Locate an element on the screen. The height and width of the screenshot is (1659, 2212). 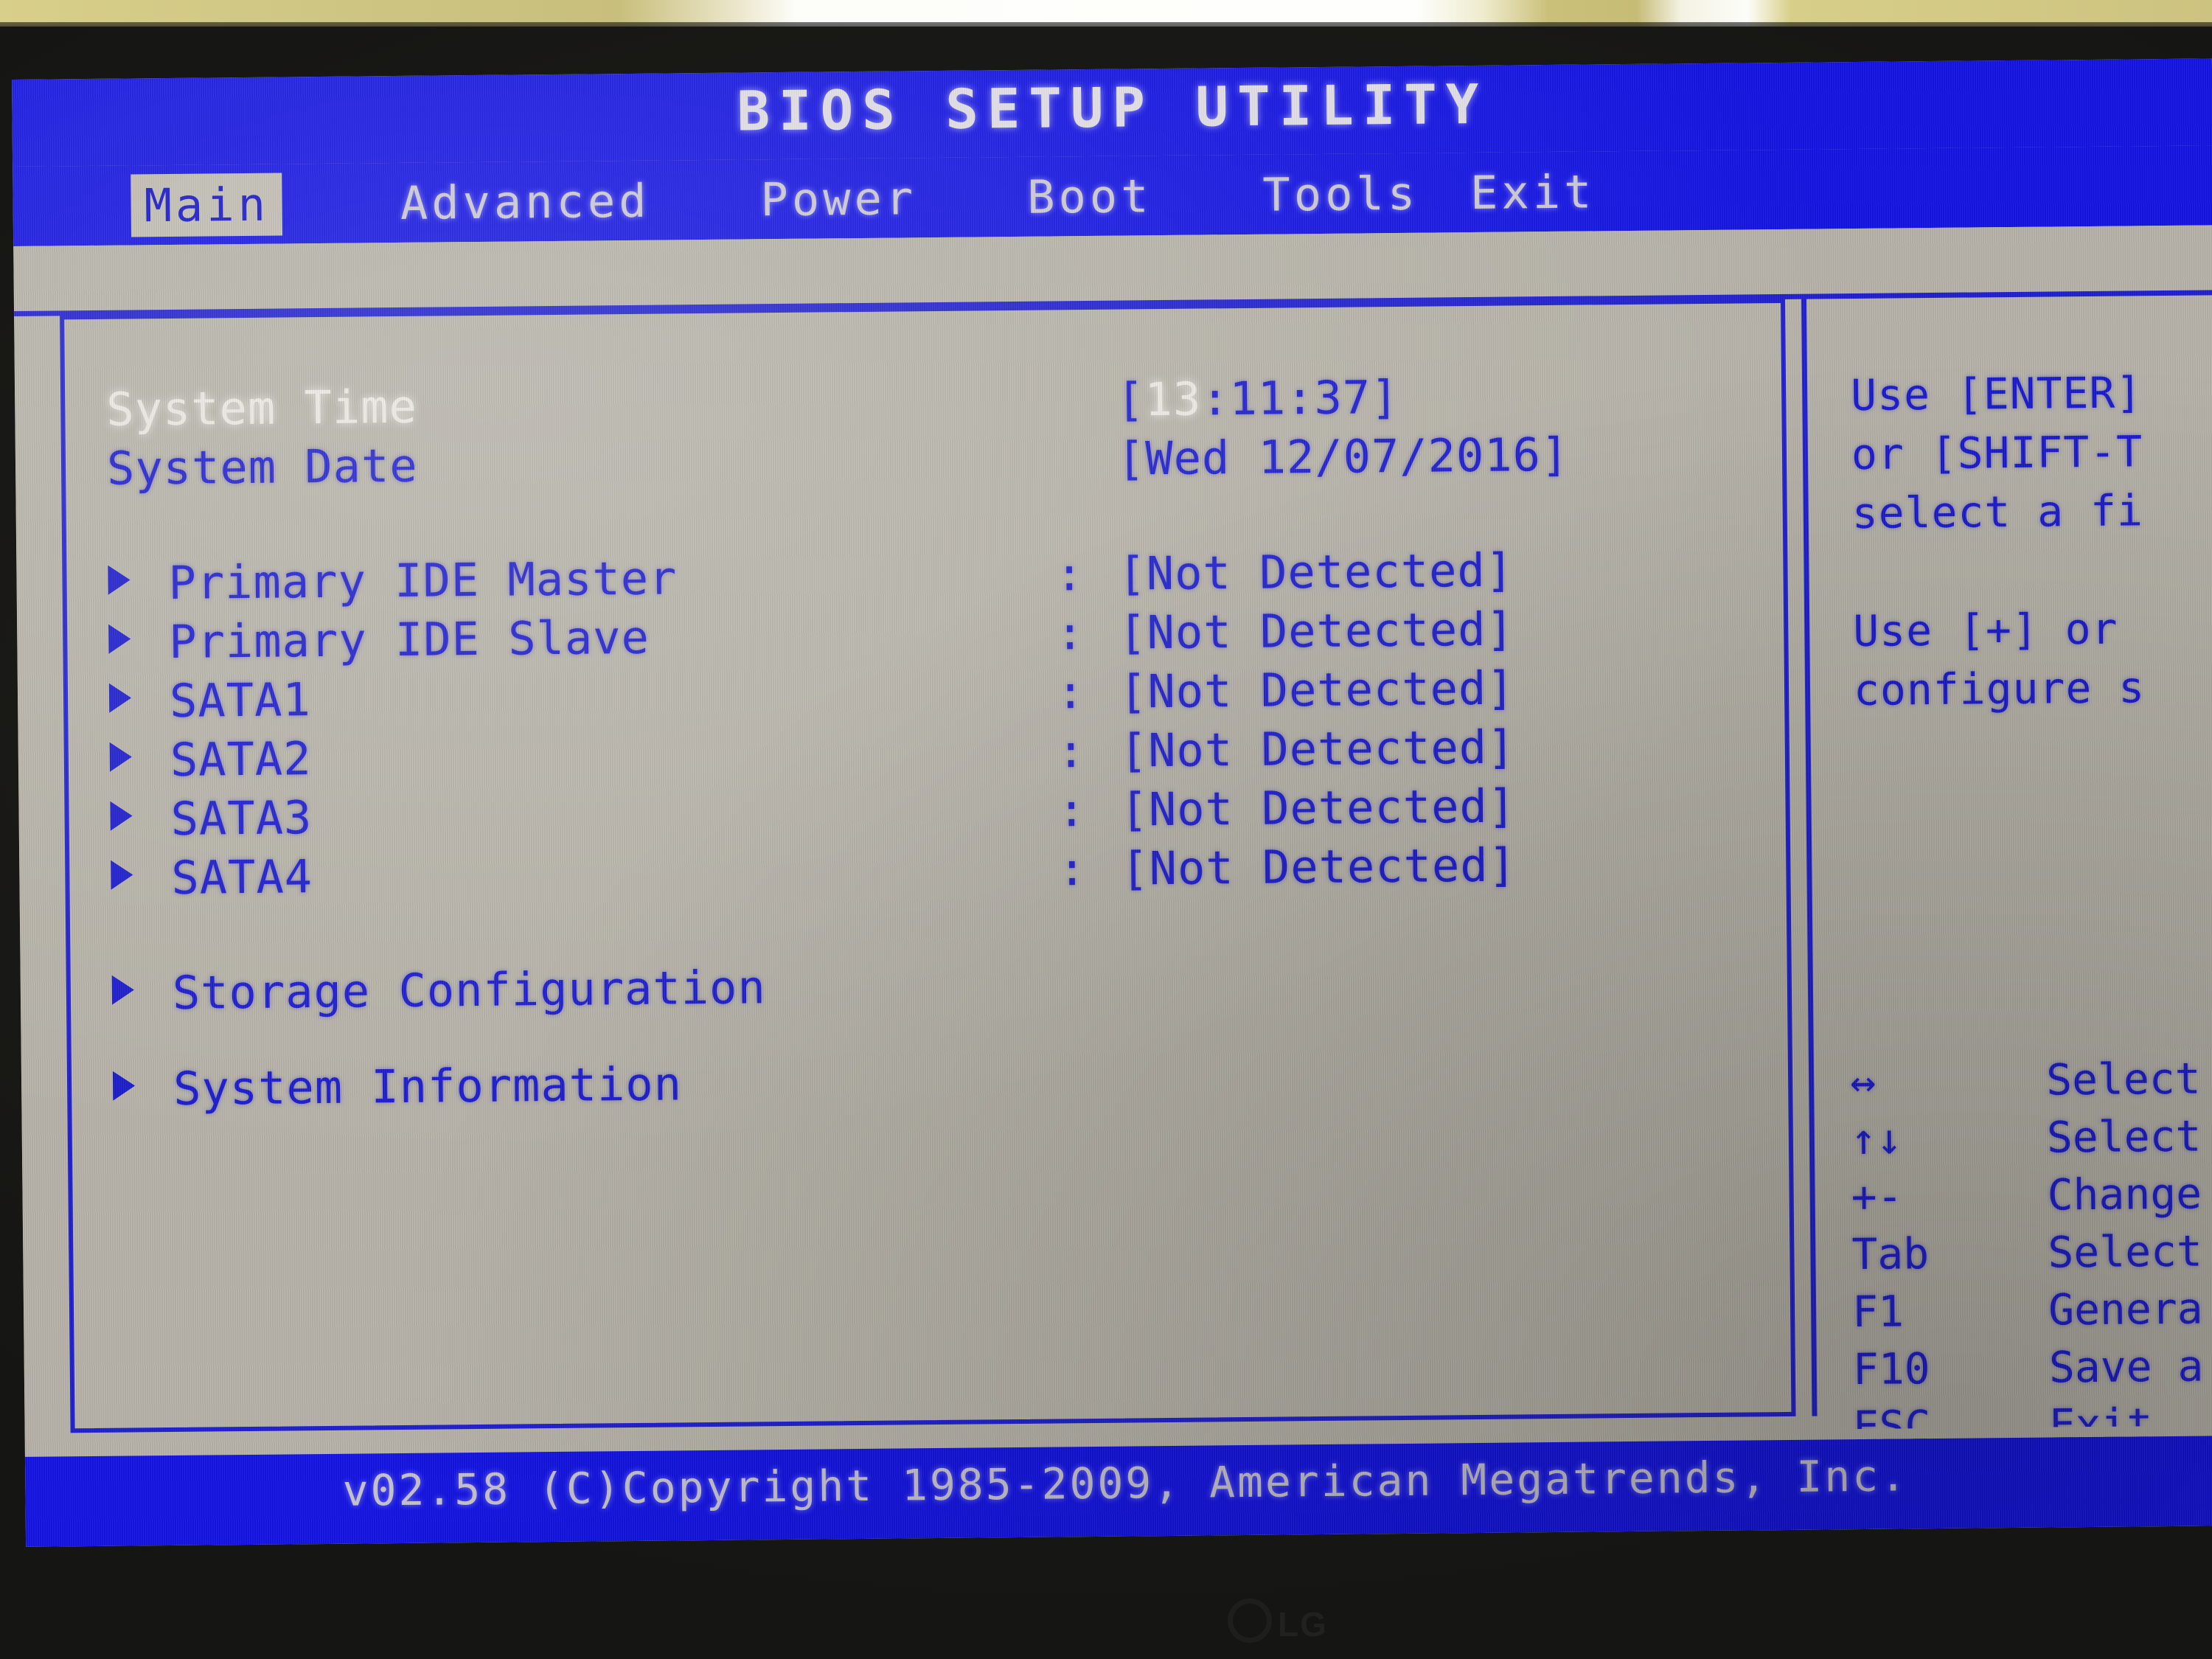
tab-advanced: Advanced is located at coordinates (525, 201).